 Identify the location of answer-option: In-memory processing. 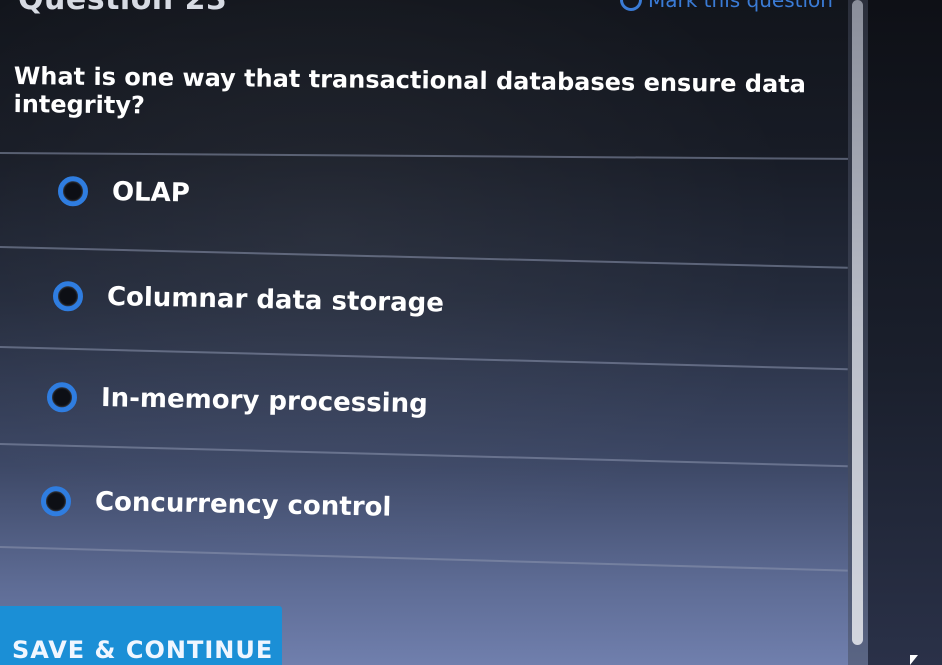
(237, 401).